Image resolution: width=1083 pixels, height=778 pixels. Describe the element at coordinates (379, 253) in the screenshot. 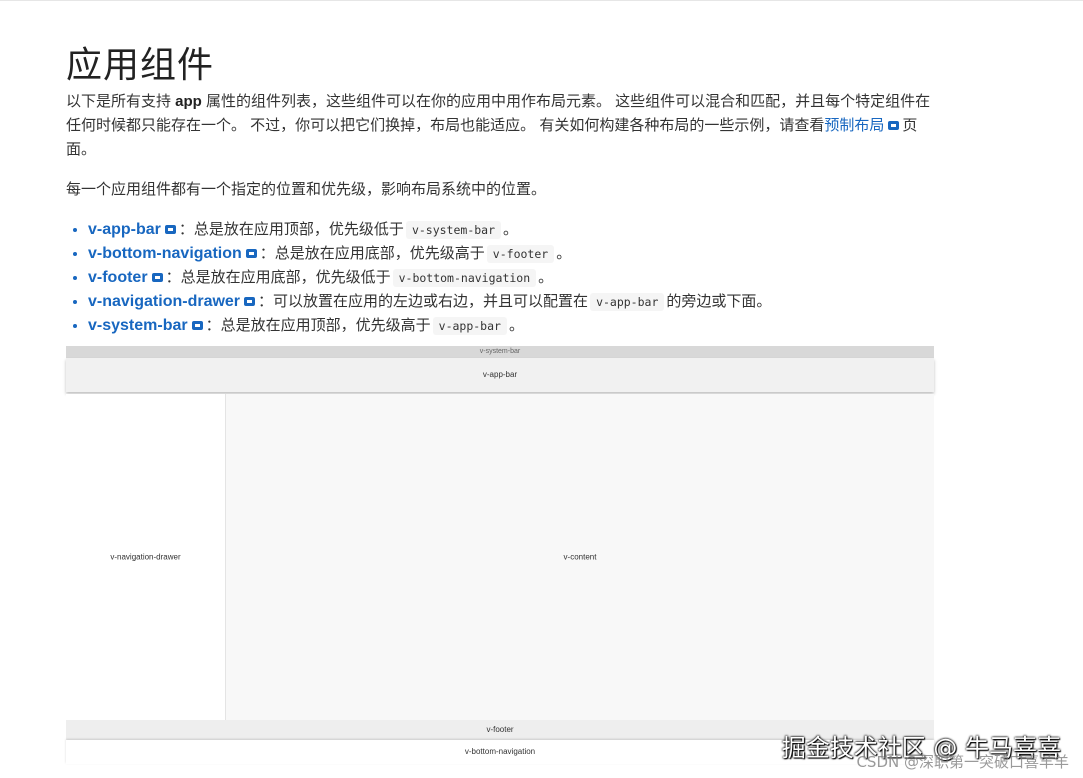

I see `item-description: 总是放在应用底部，优先级高于` at that location.